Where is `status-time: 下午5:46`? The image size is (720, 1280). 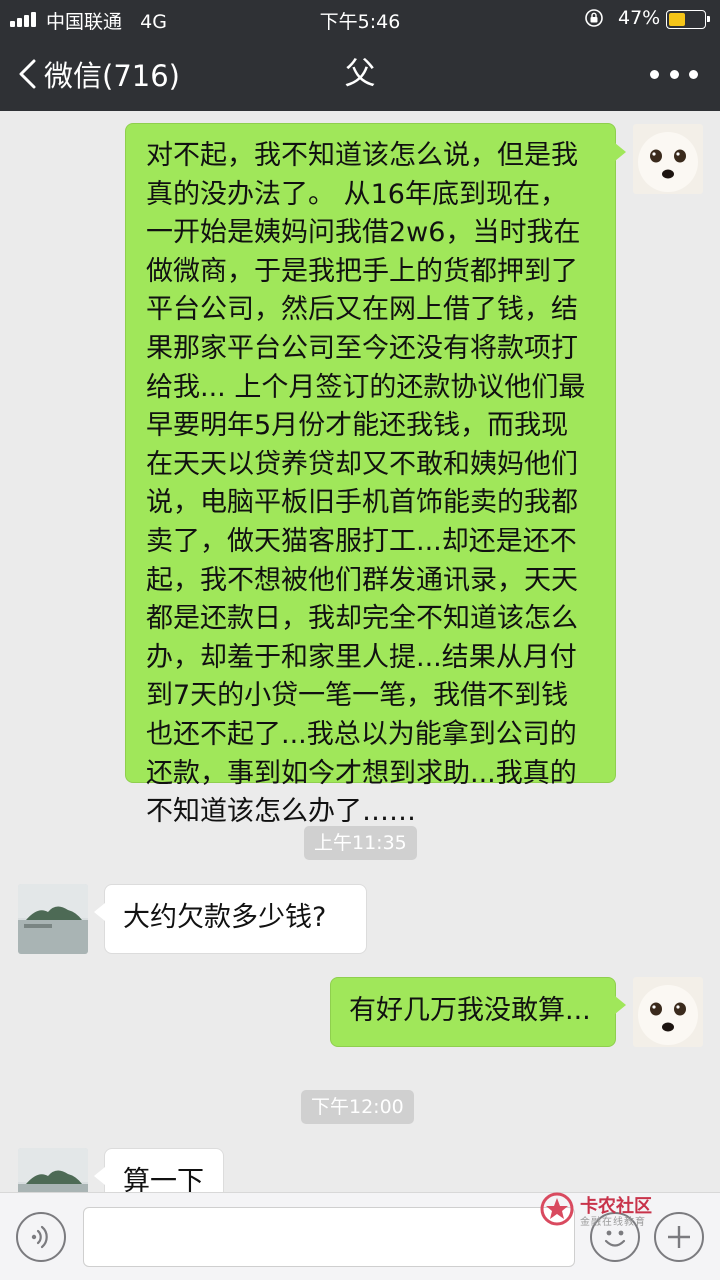
status-time: 下午5:46 is located at coordinates (360, 22).